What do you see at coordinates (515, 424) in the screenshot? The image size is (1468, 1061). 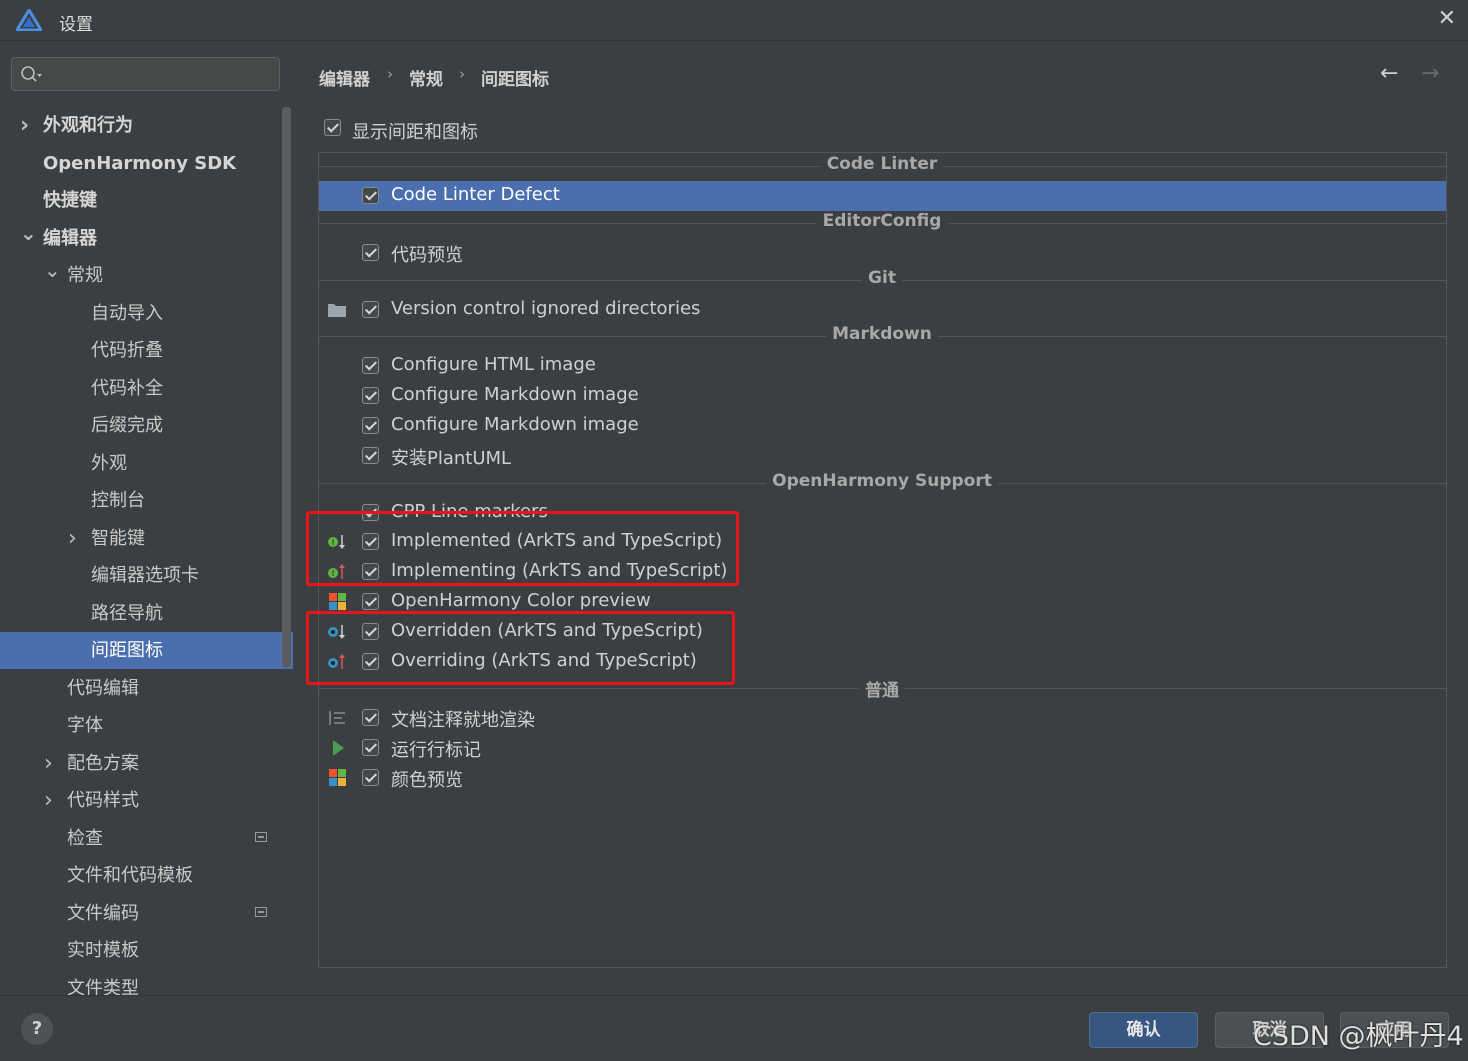 I see `gutter-option-label: Configure Markdown image` at bounding box center [515, 424].